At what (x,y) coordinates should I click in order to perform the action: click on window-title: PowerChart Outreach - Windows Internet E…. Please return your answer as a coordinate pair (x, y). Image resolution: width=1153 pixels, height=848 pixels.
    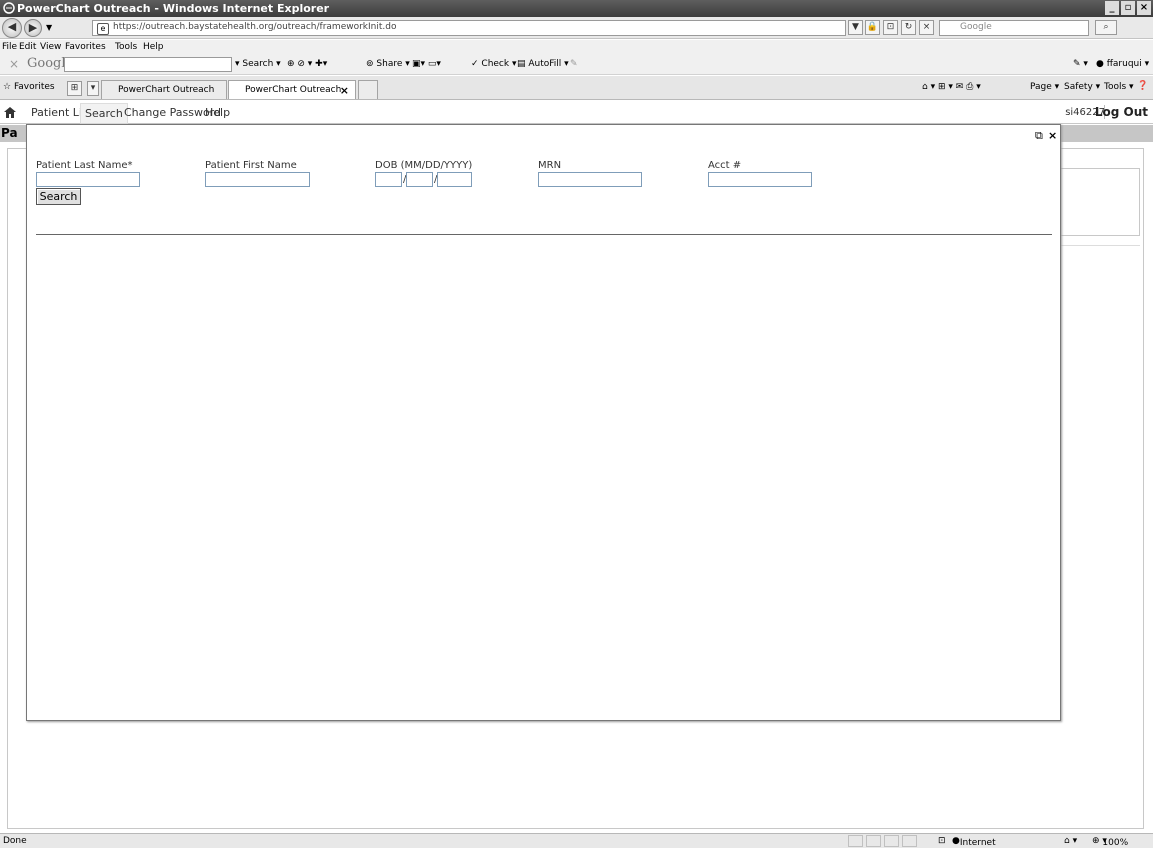
    Looking at the image, I should click on (173, 8).